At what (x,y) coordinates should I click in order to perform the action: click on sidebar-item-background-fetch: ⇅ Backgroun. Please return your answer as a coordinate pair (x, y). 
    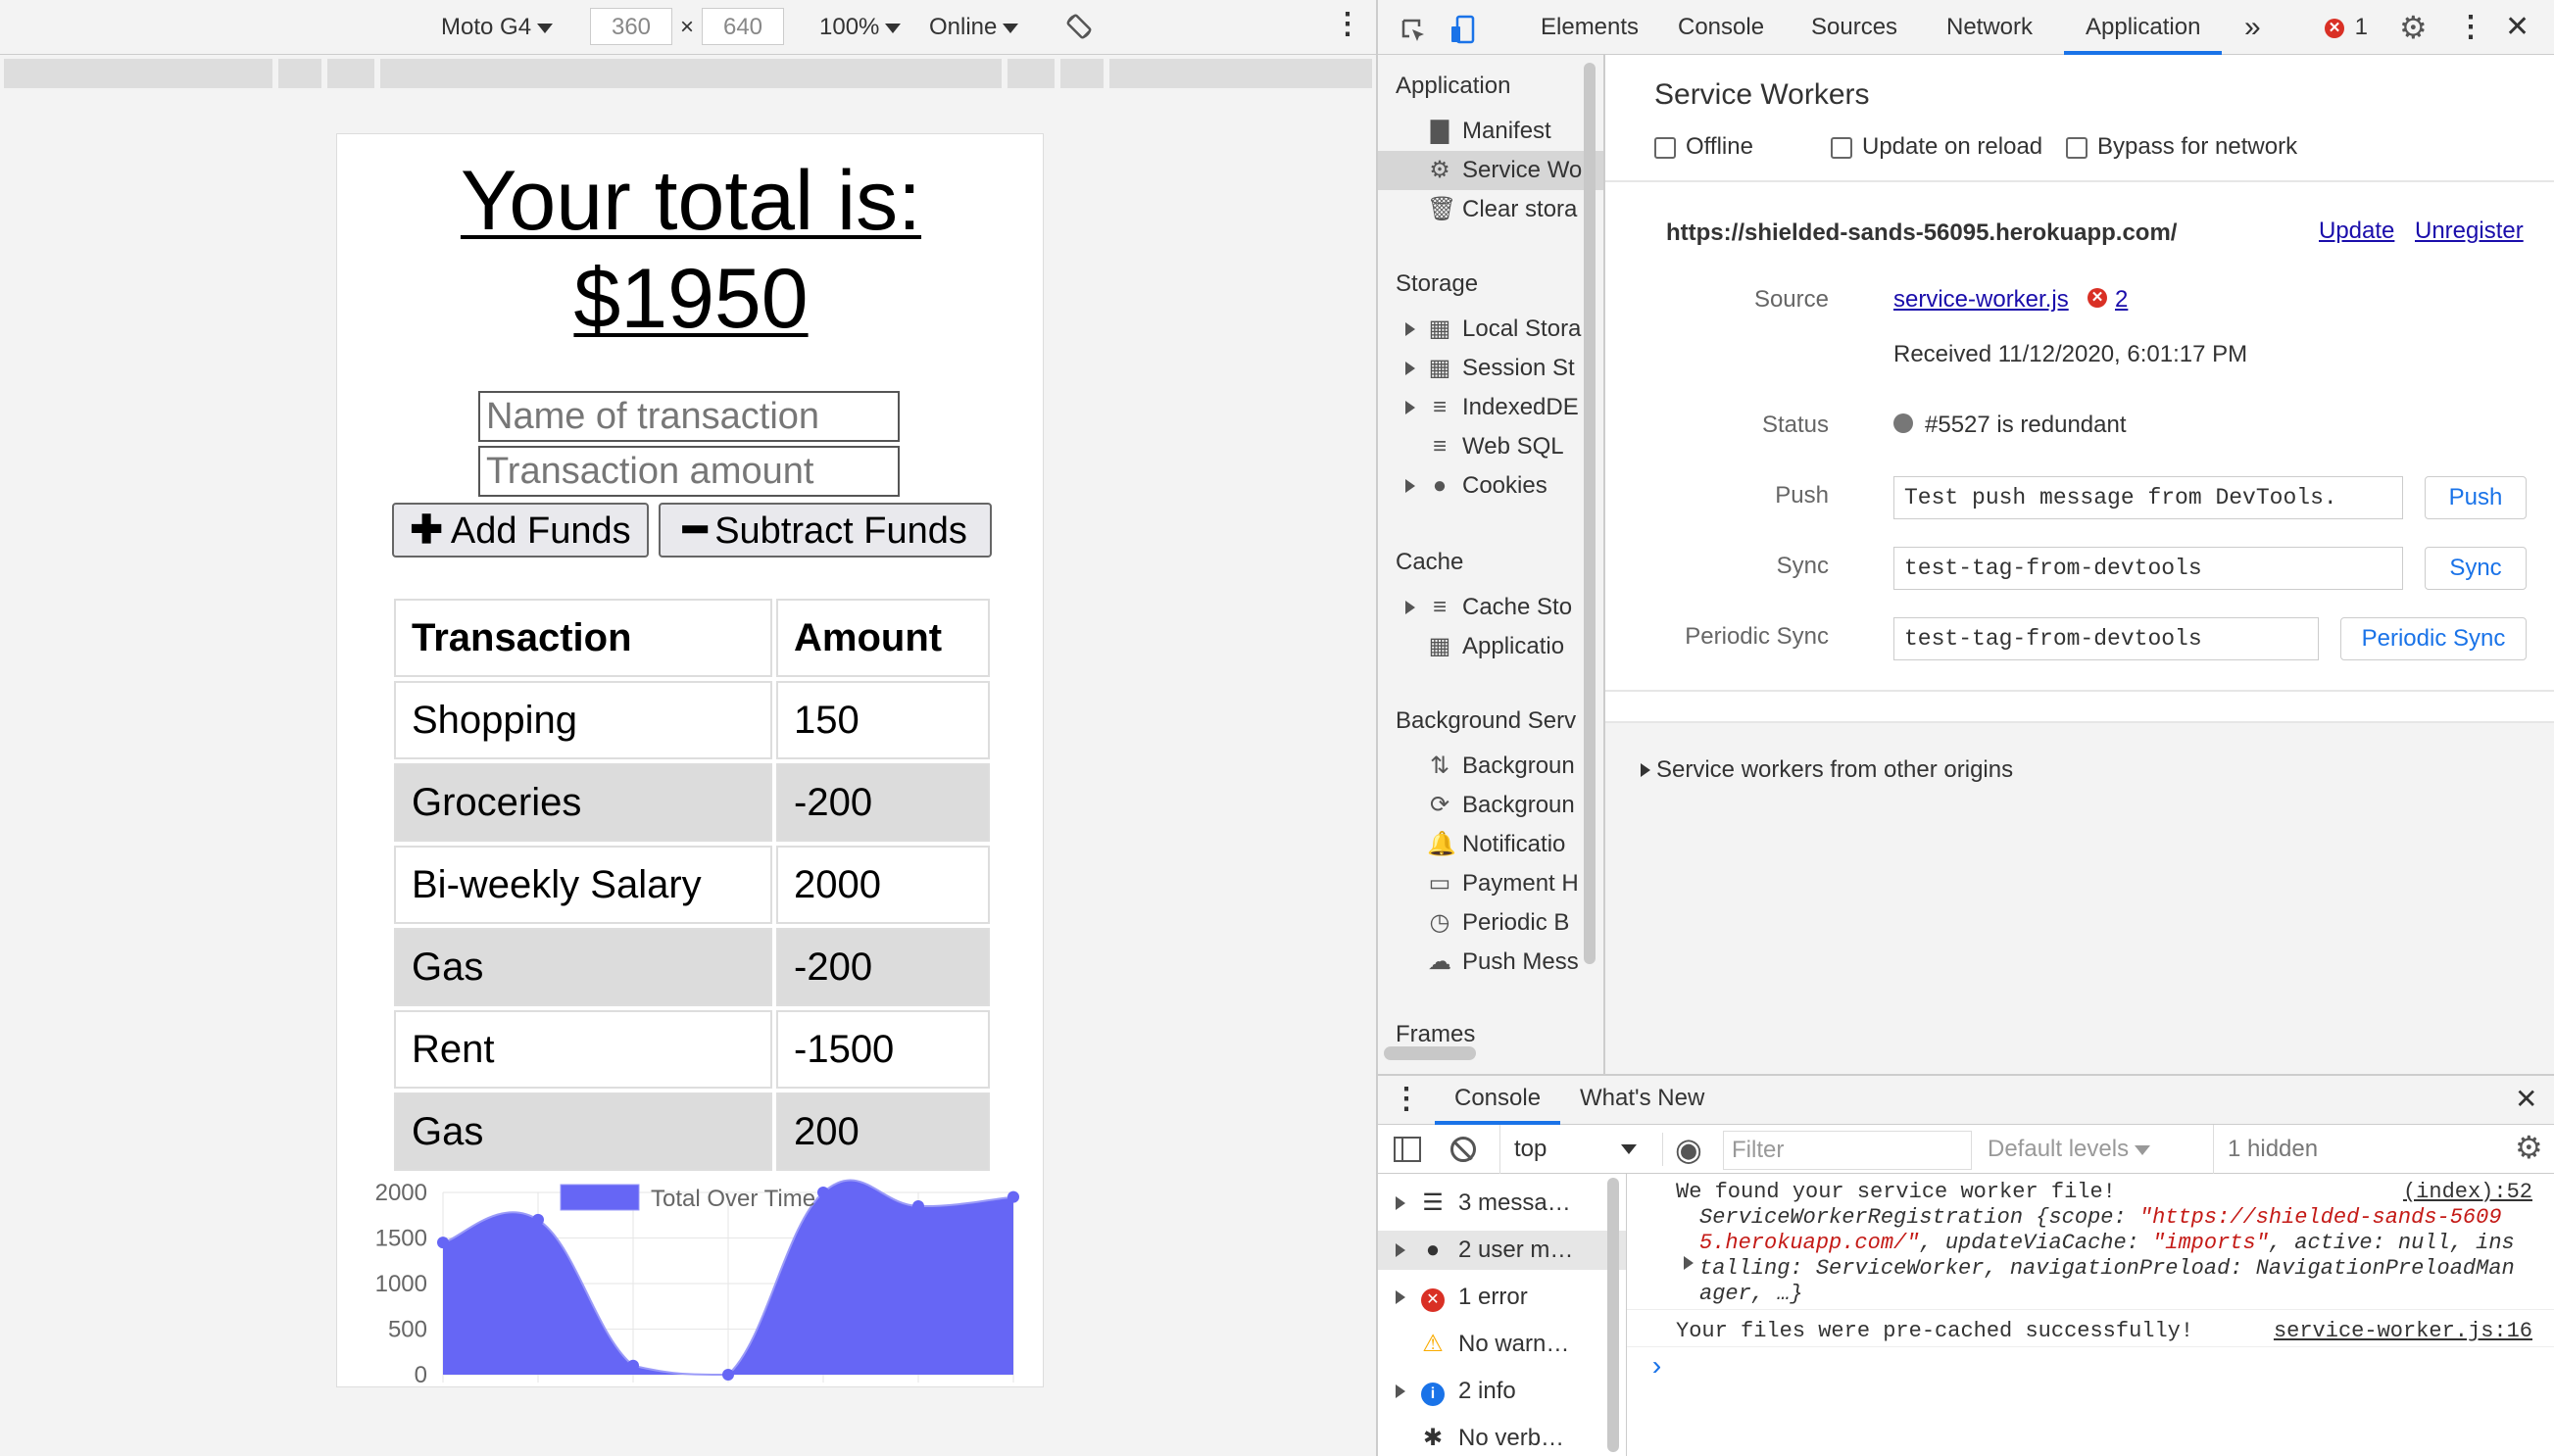
    Looking at the image, I should click on (1515, 766).